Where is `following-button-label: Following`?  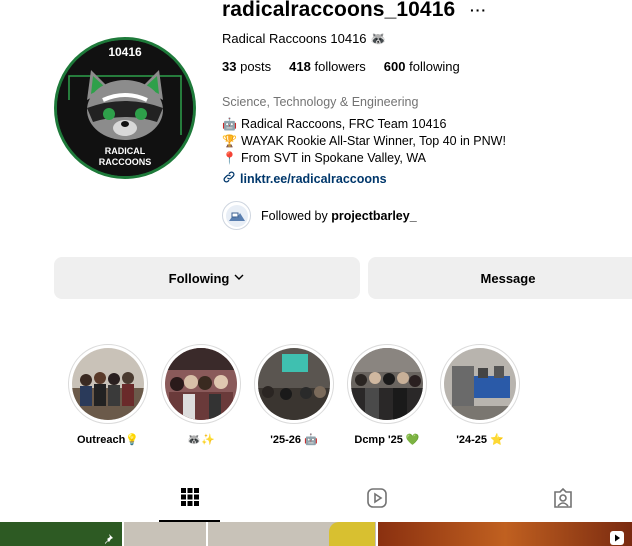
following-button-label: Following is located at coordinates (199, 278).